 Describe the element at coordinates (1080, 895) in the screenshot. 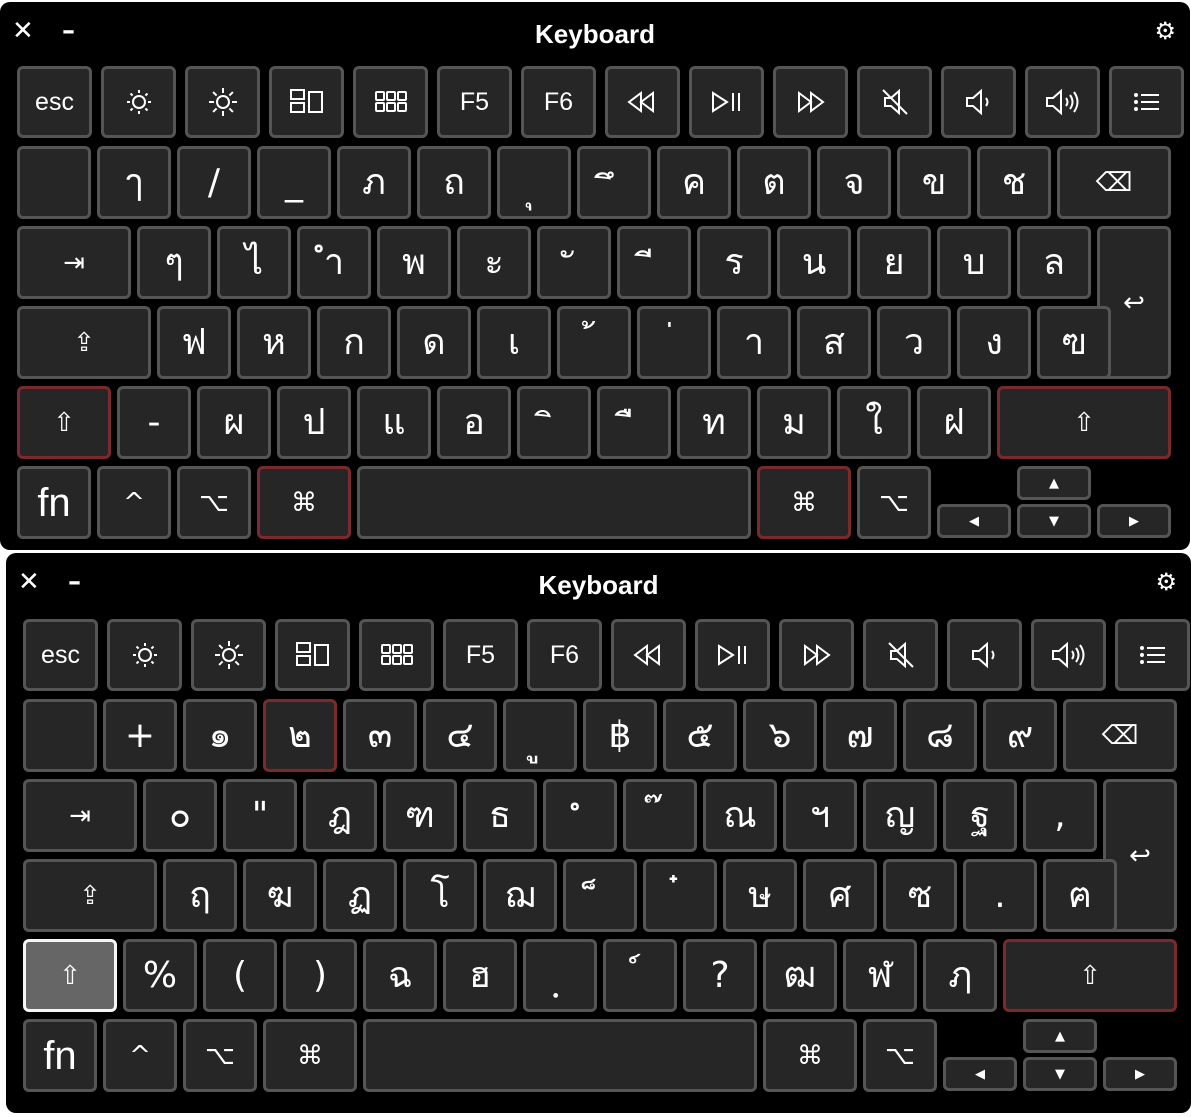

I see `home-row-key-12: ฅ` at that location.